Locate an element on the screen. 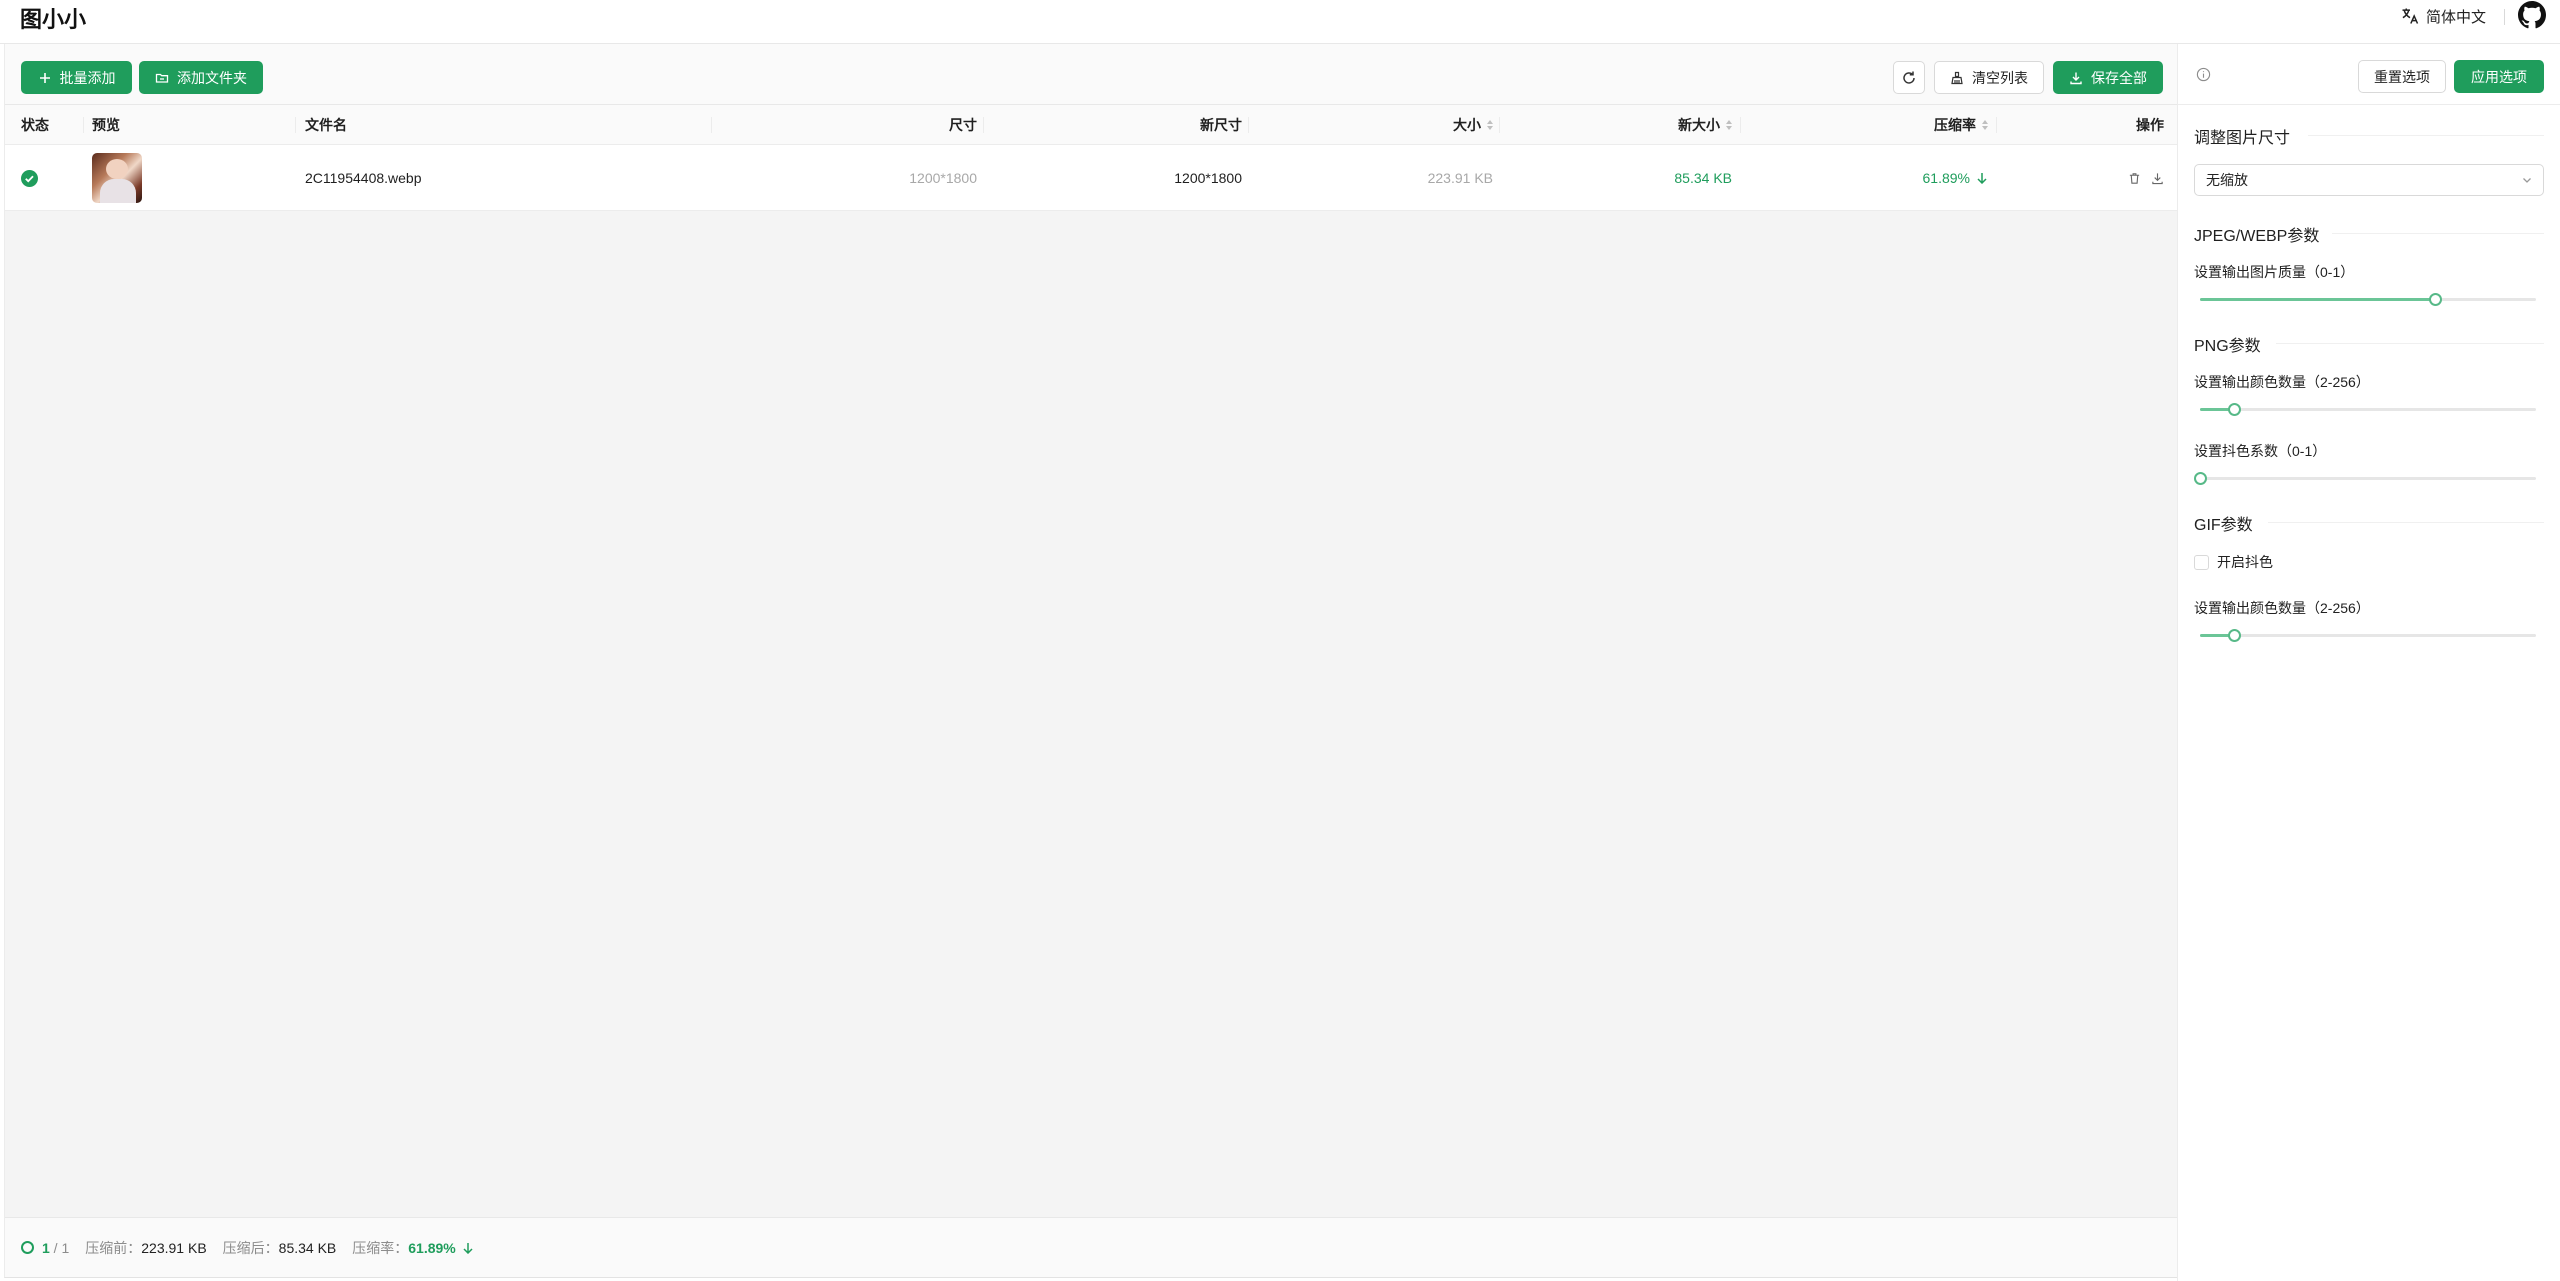 This screenshot has width=2560, height=1281. save-all-label: 保存全部 is located at coordinates (2119, 77).